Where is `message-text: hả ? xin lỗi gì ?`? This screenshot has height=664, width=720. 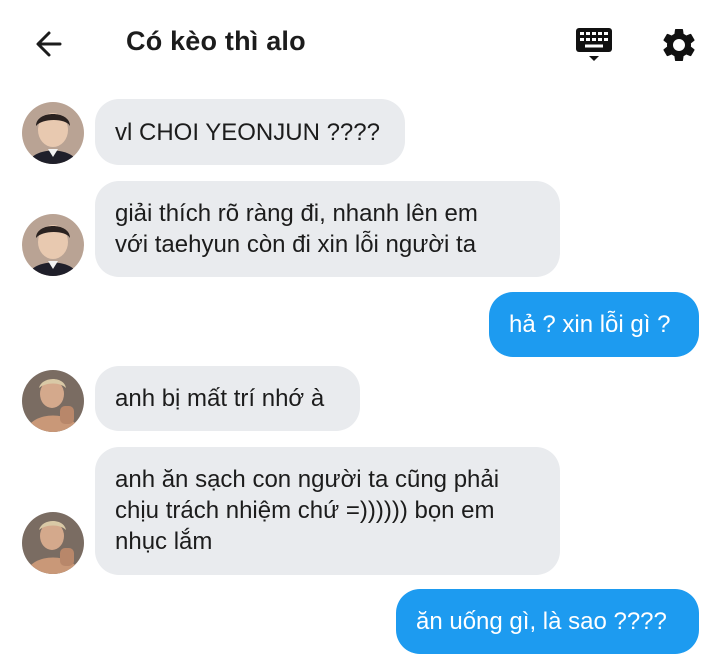
message-text: hả ? xin lỗi gì ? is located at coordinates (590, 324).